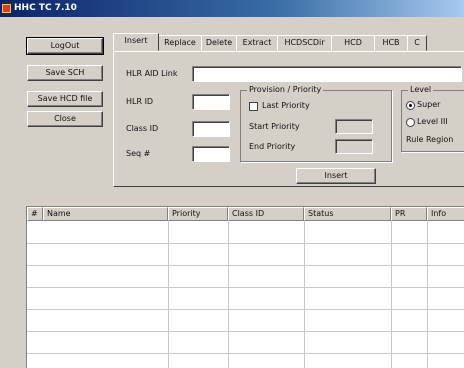 The width and height of the screenshot is (464, 368). I want to click on level-group-title: Level, so click(421, 89).